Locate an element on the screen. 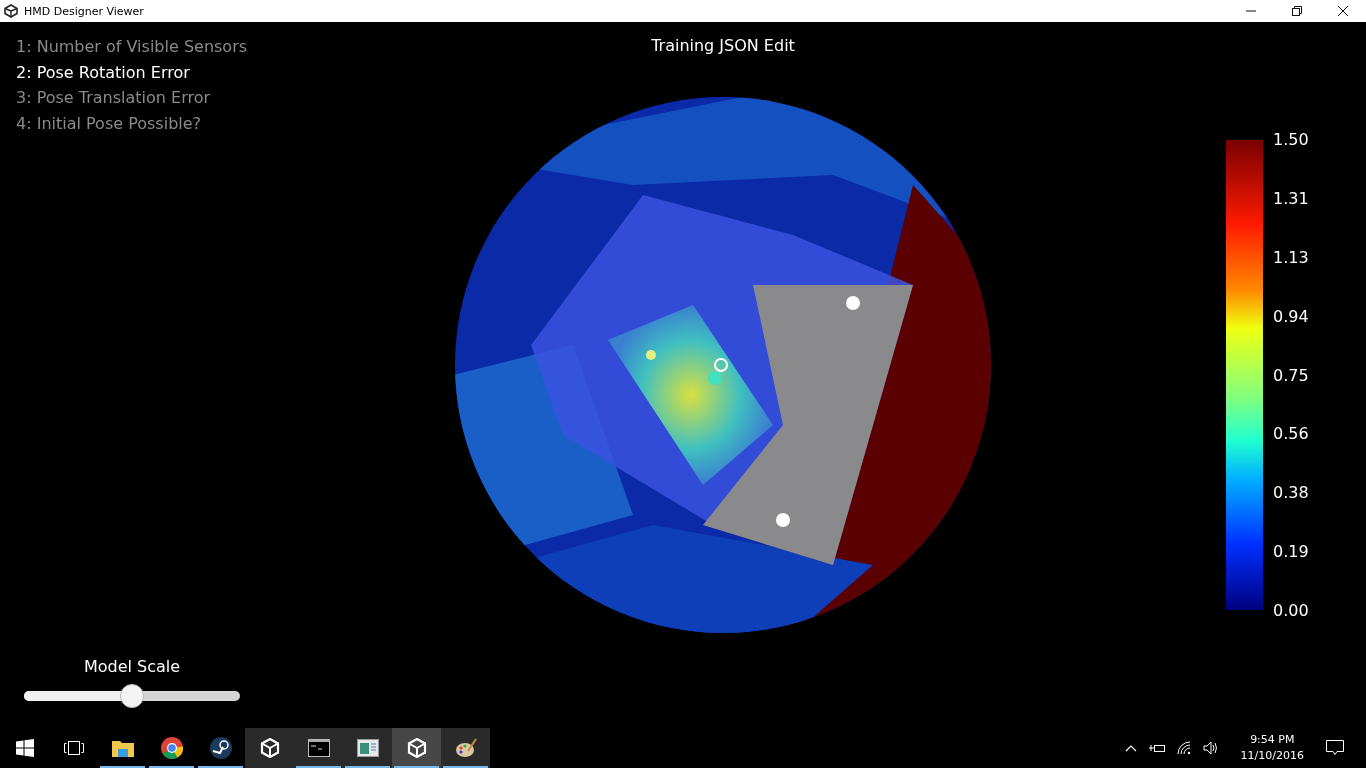 Image resolution: width=1366 pixels, height=768 pixels. slider-track is located at coordinates (132, 696).